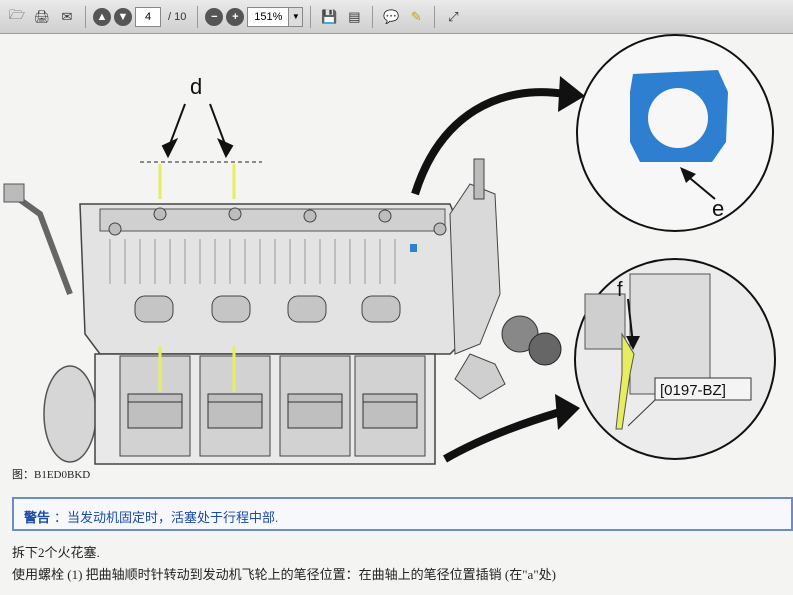 The width and height of the screenshot is (793, 595). What do you see at coordinates (693, 390) in the screenshot?
I see `tool-code-label: [0197-BZ]` at bounding box center [693, 390].